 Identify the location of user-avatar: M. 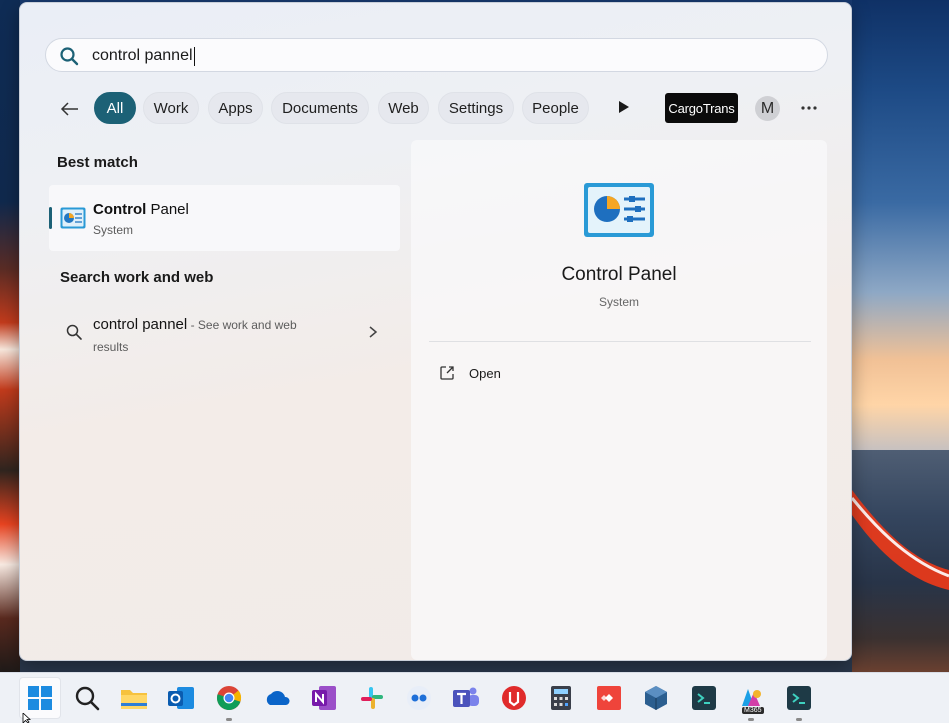
(767, 108).